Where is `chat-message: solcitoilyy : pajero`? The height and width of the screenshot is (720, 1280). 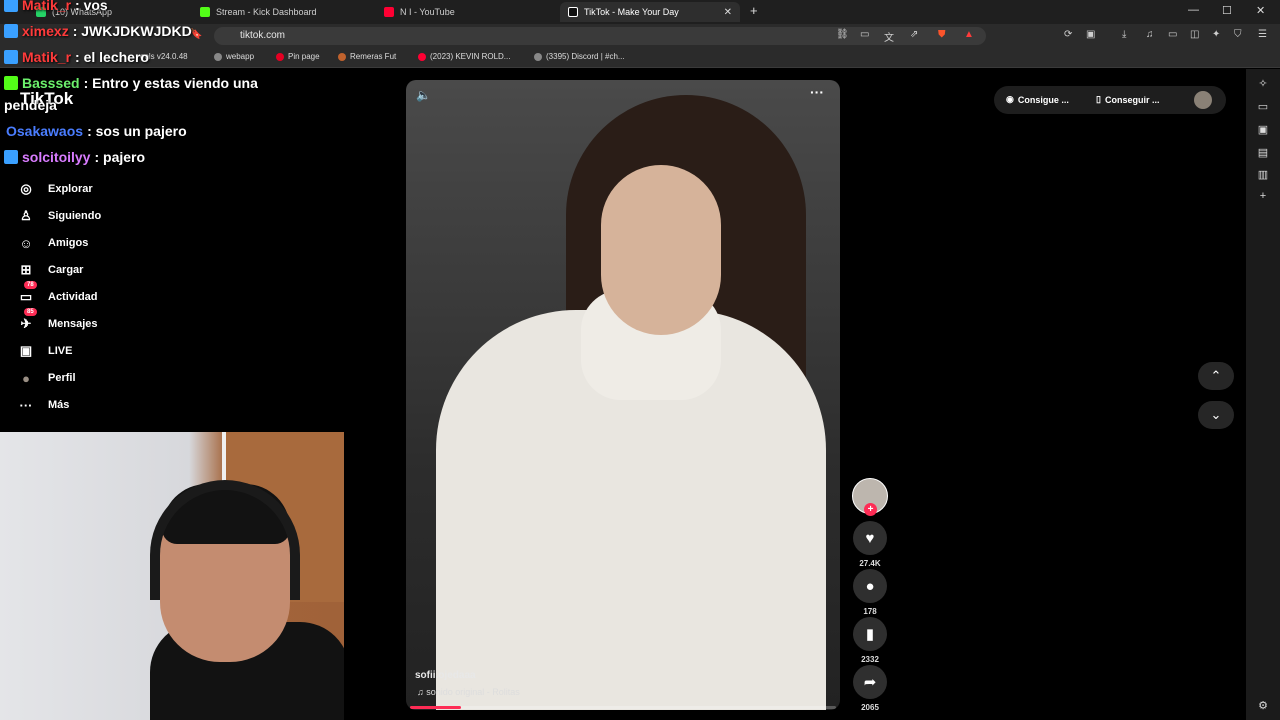
chat-message: solcitoilyy : pajero is located at coordinates (74, 157).